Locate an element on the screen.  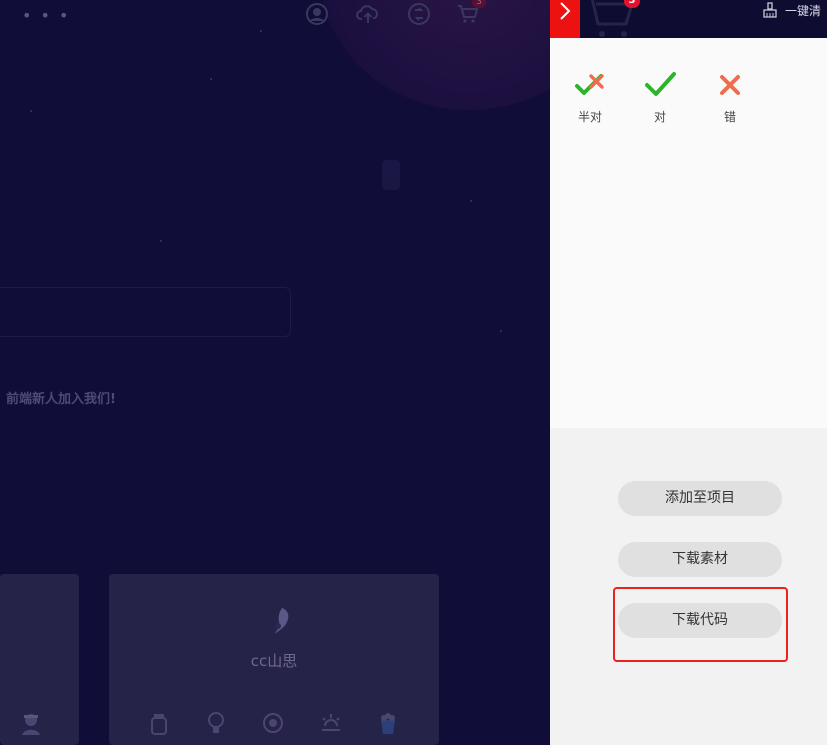
decorative-pin is located at coordinates (391, 175).